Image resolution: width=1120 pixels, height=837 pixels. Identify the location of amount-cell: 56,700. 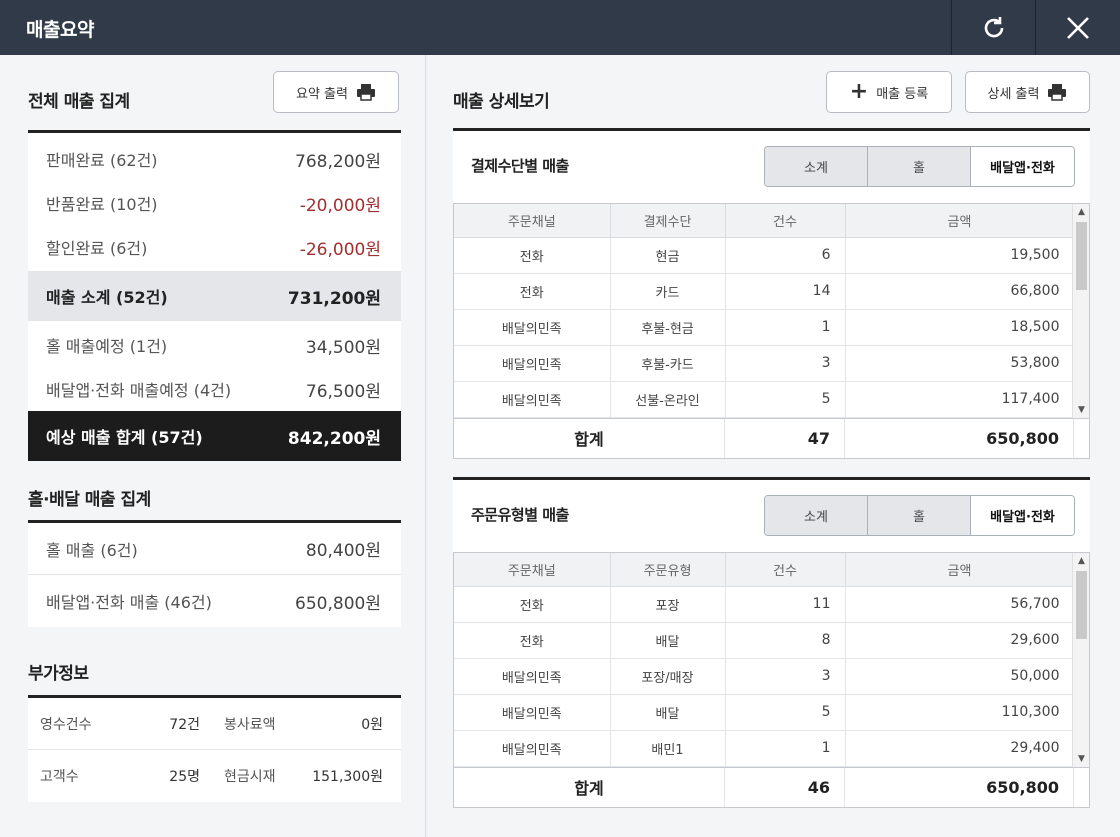
(960, 604).